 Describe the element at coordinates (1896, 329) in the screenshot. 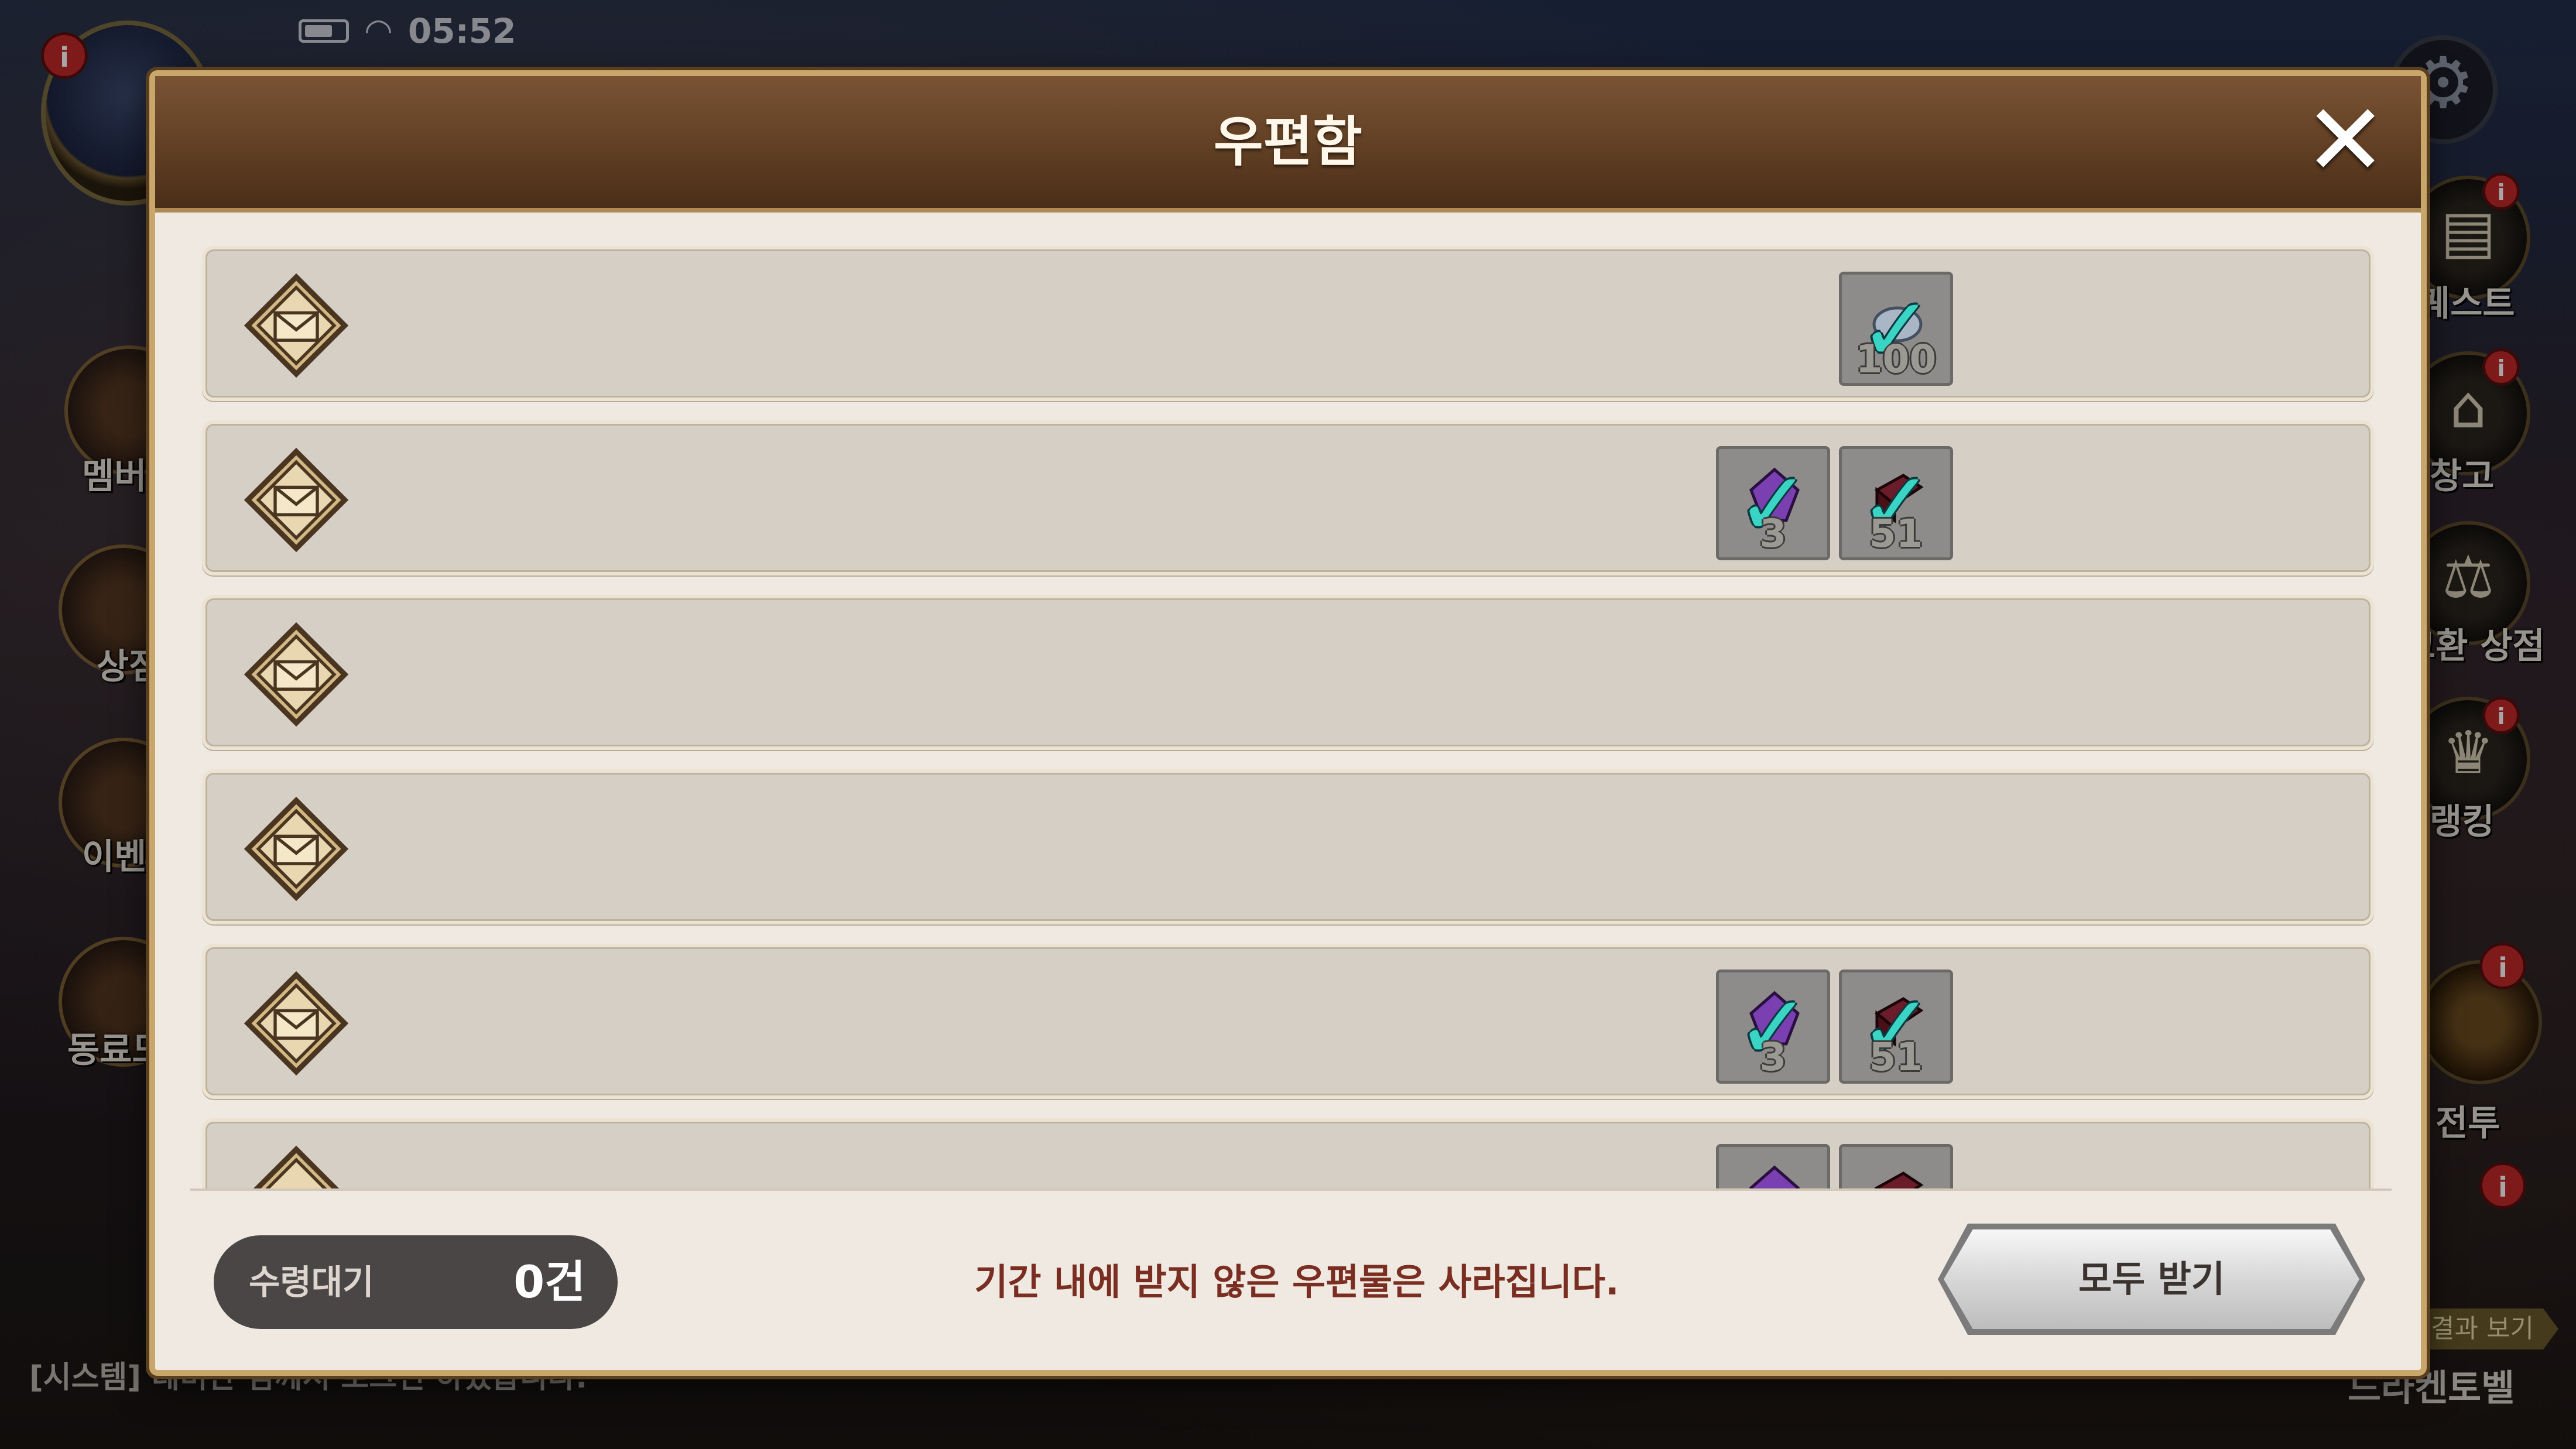

I see `reward-slot: ✓ 100` at that location.